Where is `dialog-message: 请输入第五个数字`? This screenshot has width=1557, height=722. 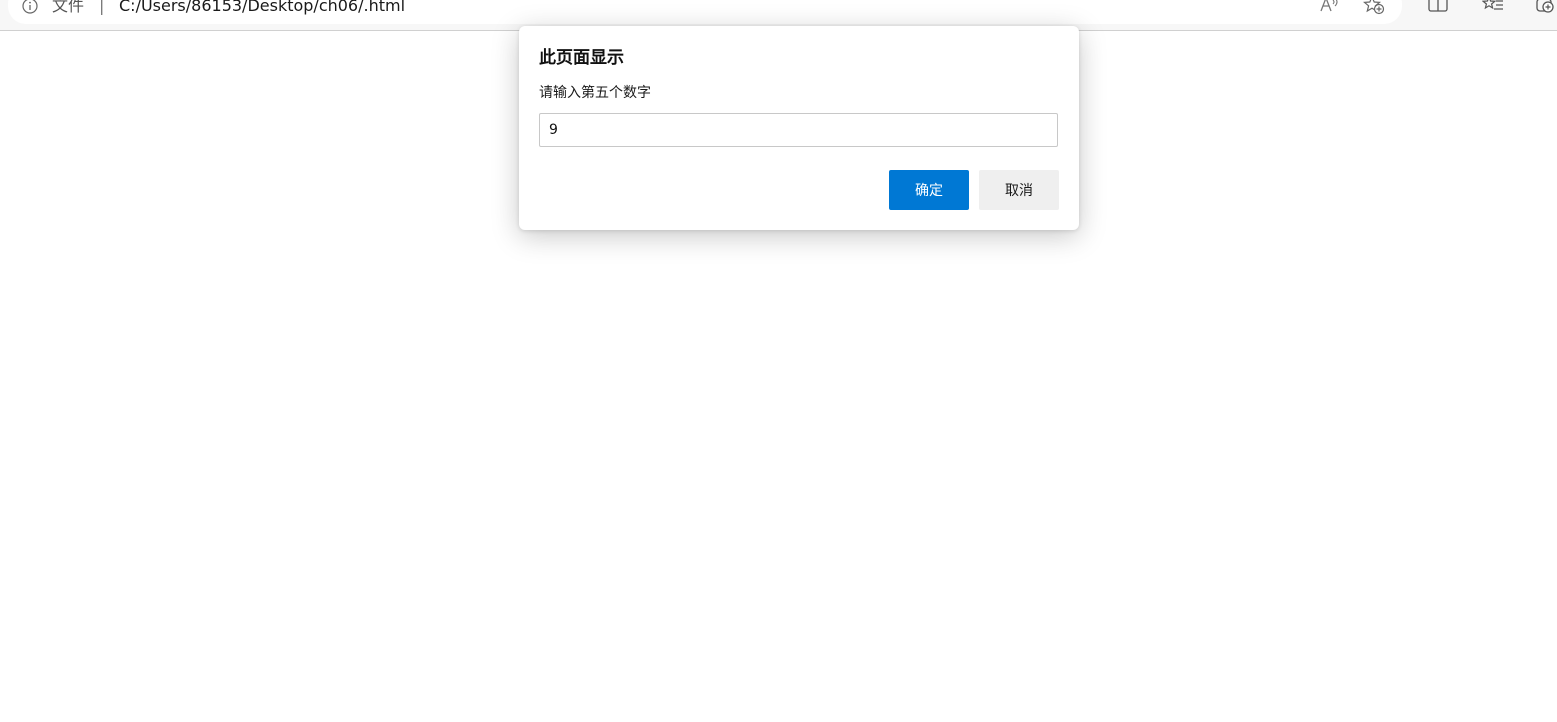
dialog-message: 请输入第五个数字 is located at coordinates (595, 93).